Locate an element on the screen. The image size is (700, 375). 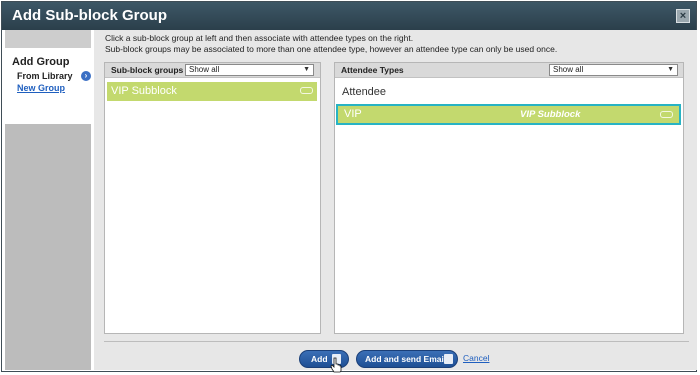
attendee-panel-label: Attendee Types is located at coordinates (372, 70).